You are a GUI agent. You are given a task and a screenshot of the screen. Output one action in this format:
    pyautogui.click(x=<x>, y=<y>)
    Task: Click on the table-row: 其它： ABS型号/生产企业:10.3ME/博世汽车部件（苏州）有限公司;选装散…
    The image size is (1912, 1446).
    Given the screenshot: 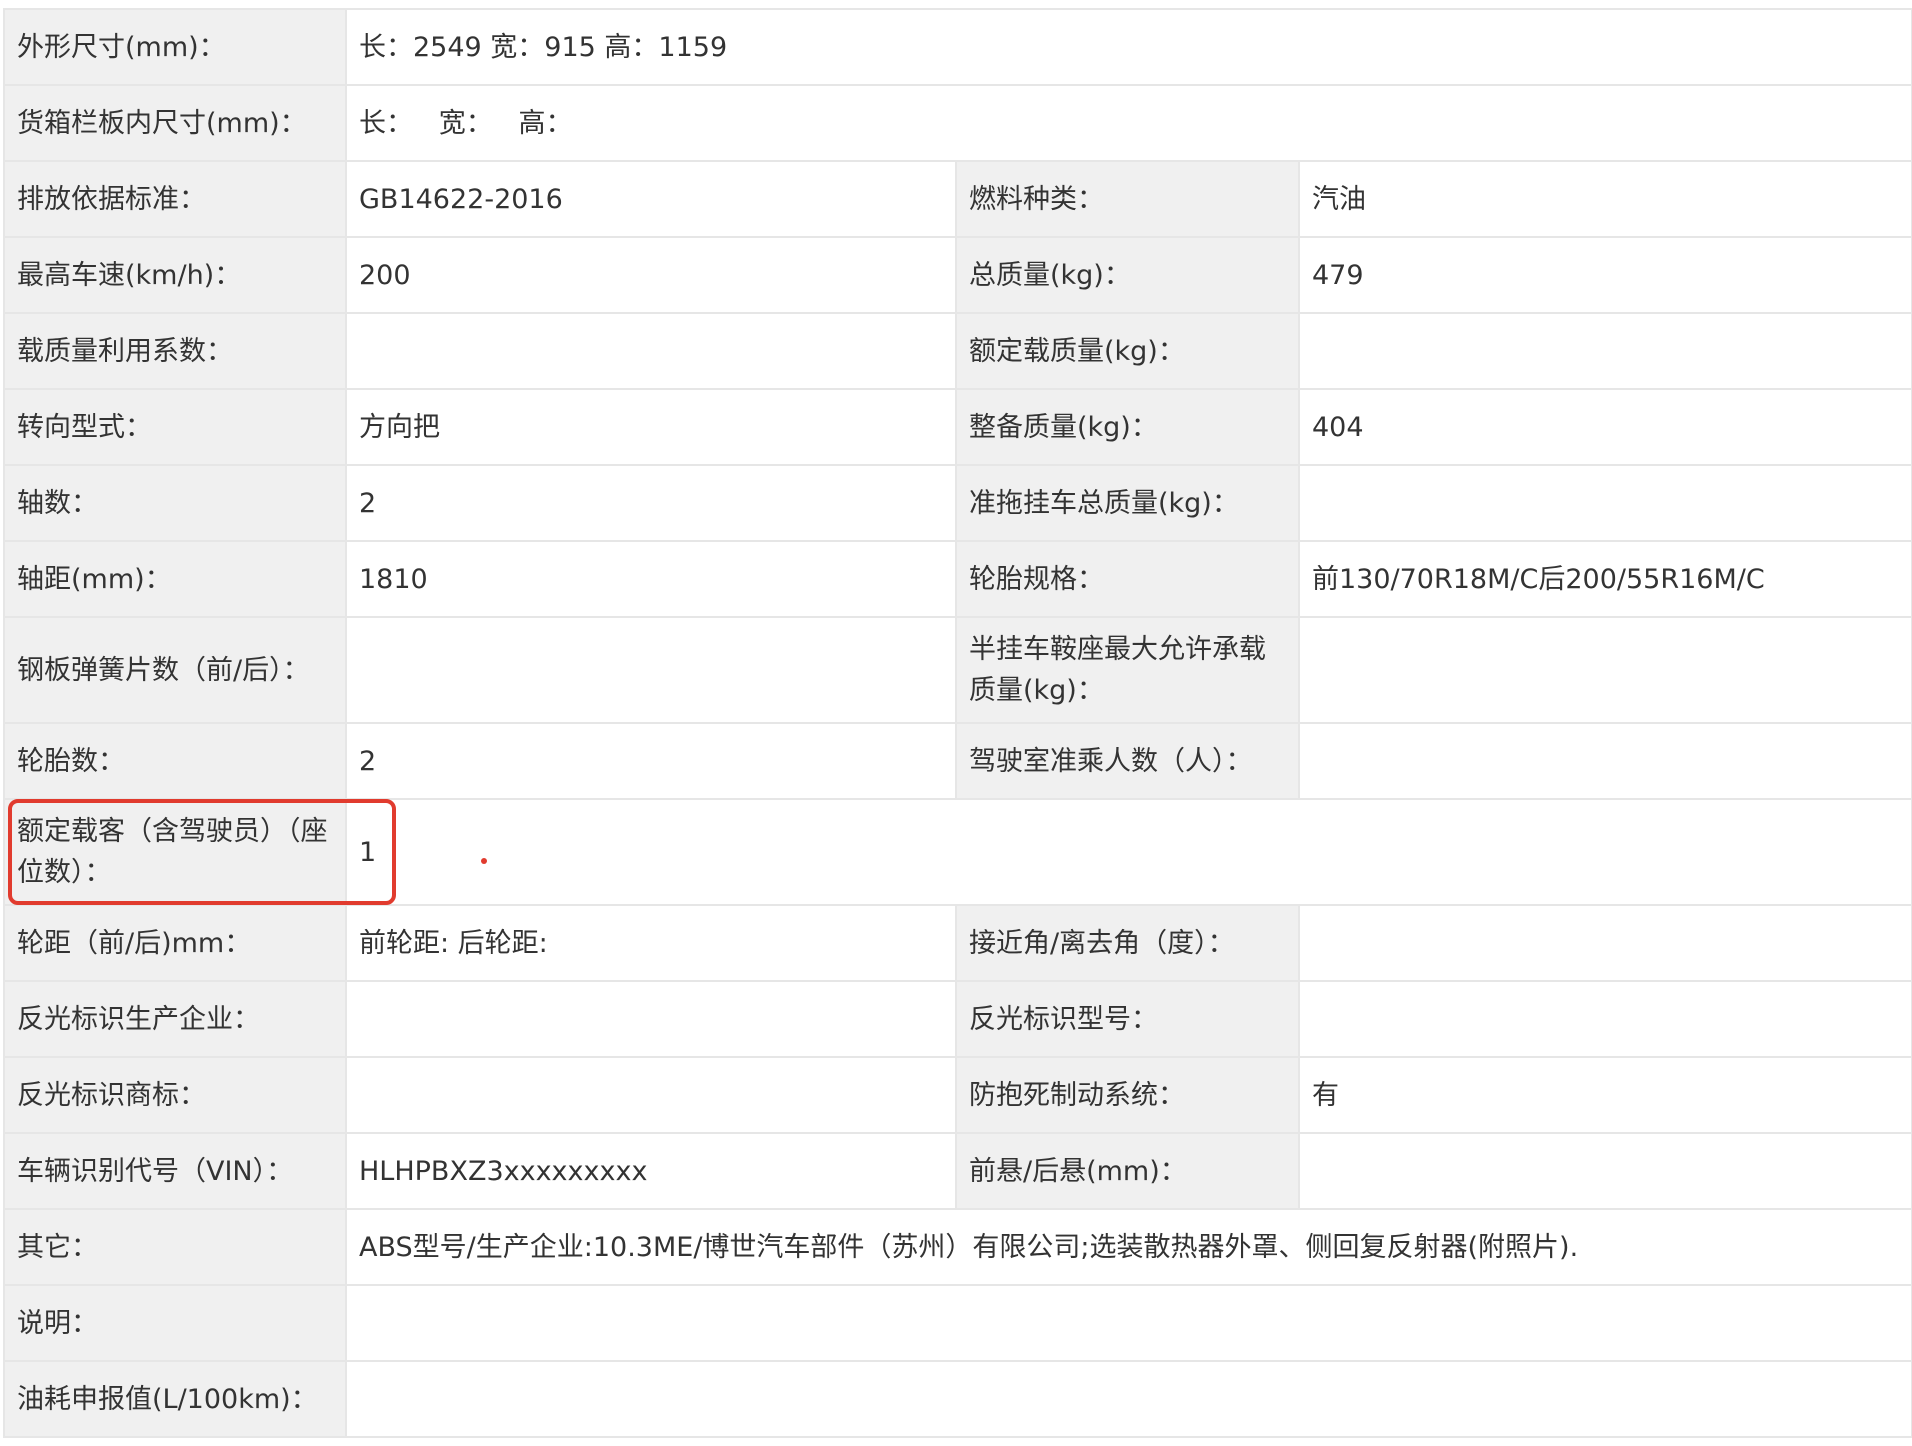 What is the action you would take?
    pyautogui.click(x=957, y=1247)
    